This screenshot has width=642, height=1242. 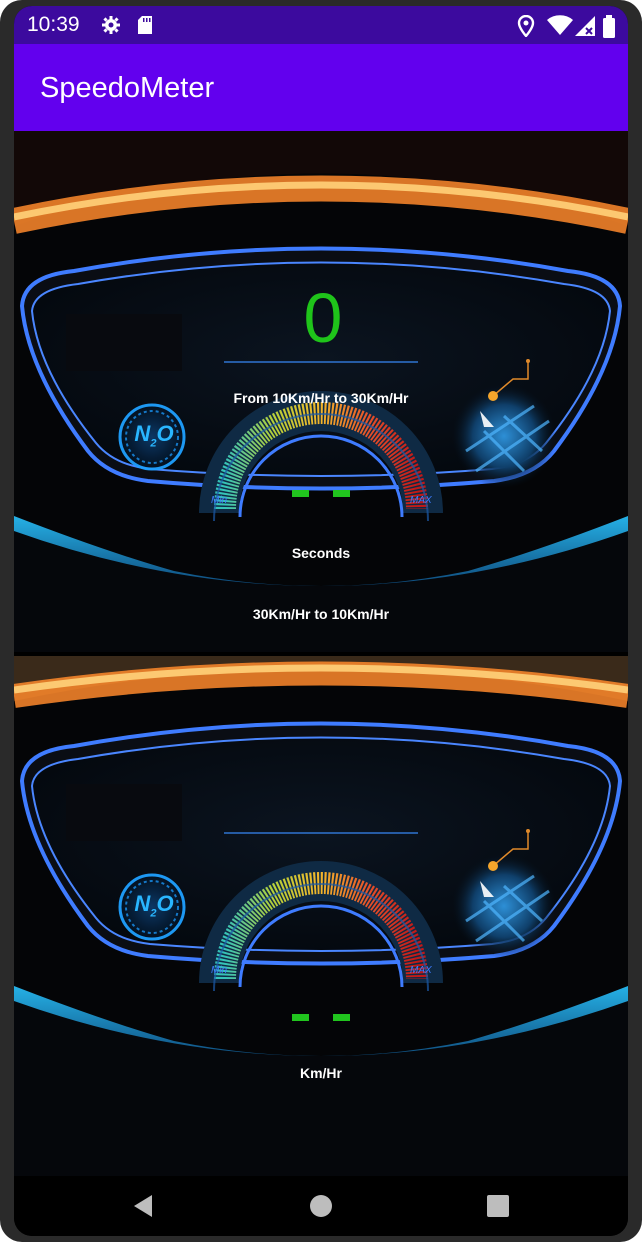 What do you see at coordinates (321, 25) in the screenshot?
I see `status-bar: 10:39` at bounding box center [321, 25].